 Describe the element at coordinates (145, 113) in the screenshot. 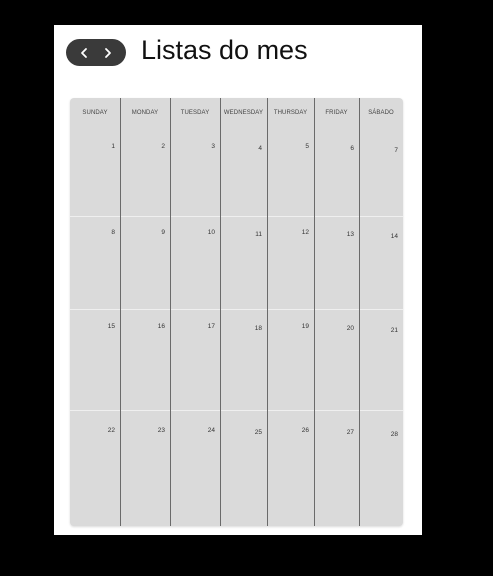

I see `day-header: MONDAY` at that location.